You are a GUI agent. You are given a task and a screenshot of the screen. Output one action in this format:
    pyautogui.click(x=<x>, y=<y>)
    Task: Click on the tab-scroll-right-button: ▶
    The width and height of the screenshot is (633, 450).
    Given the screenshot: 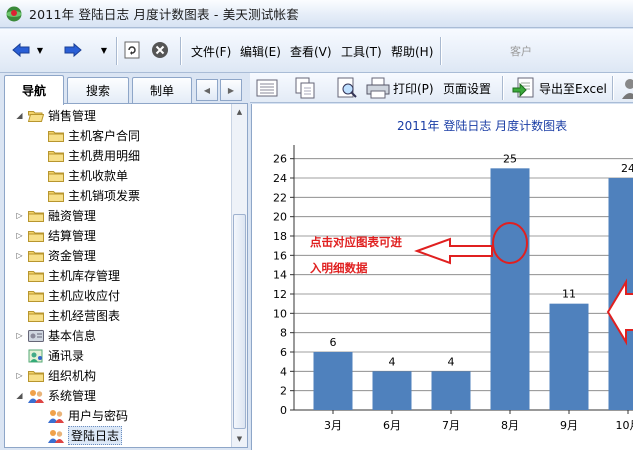 What is the action you would take?
    pyautogui.click(x=231, y=90)
    